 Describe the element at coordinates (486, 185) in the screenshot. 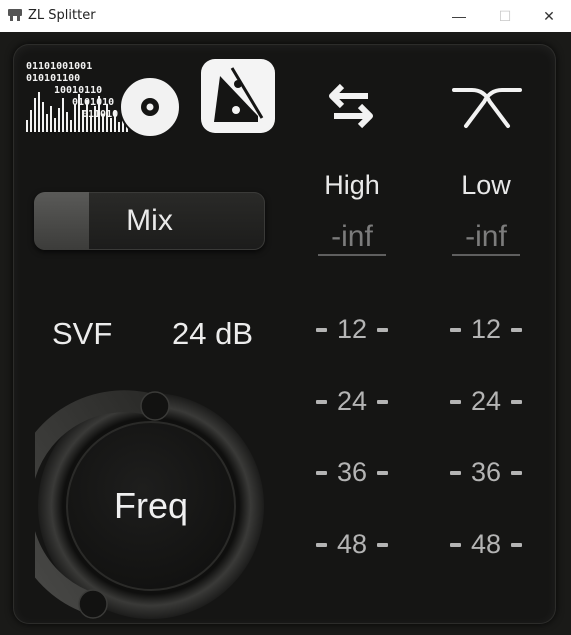

I see `low-band-label: Low` at that location.